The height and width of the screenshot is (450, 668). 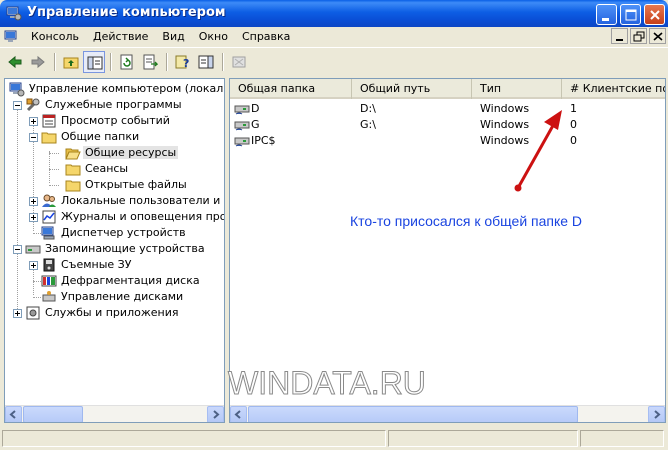 What do you see at coordinates (49, 296) in the screenshot?
I see `disk-management-icon` at bounding box center [49, 296].